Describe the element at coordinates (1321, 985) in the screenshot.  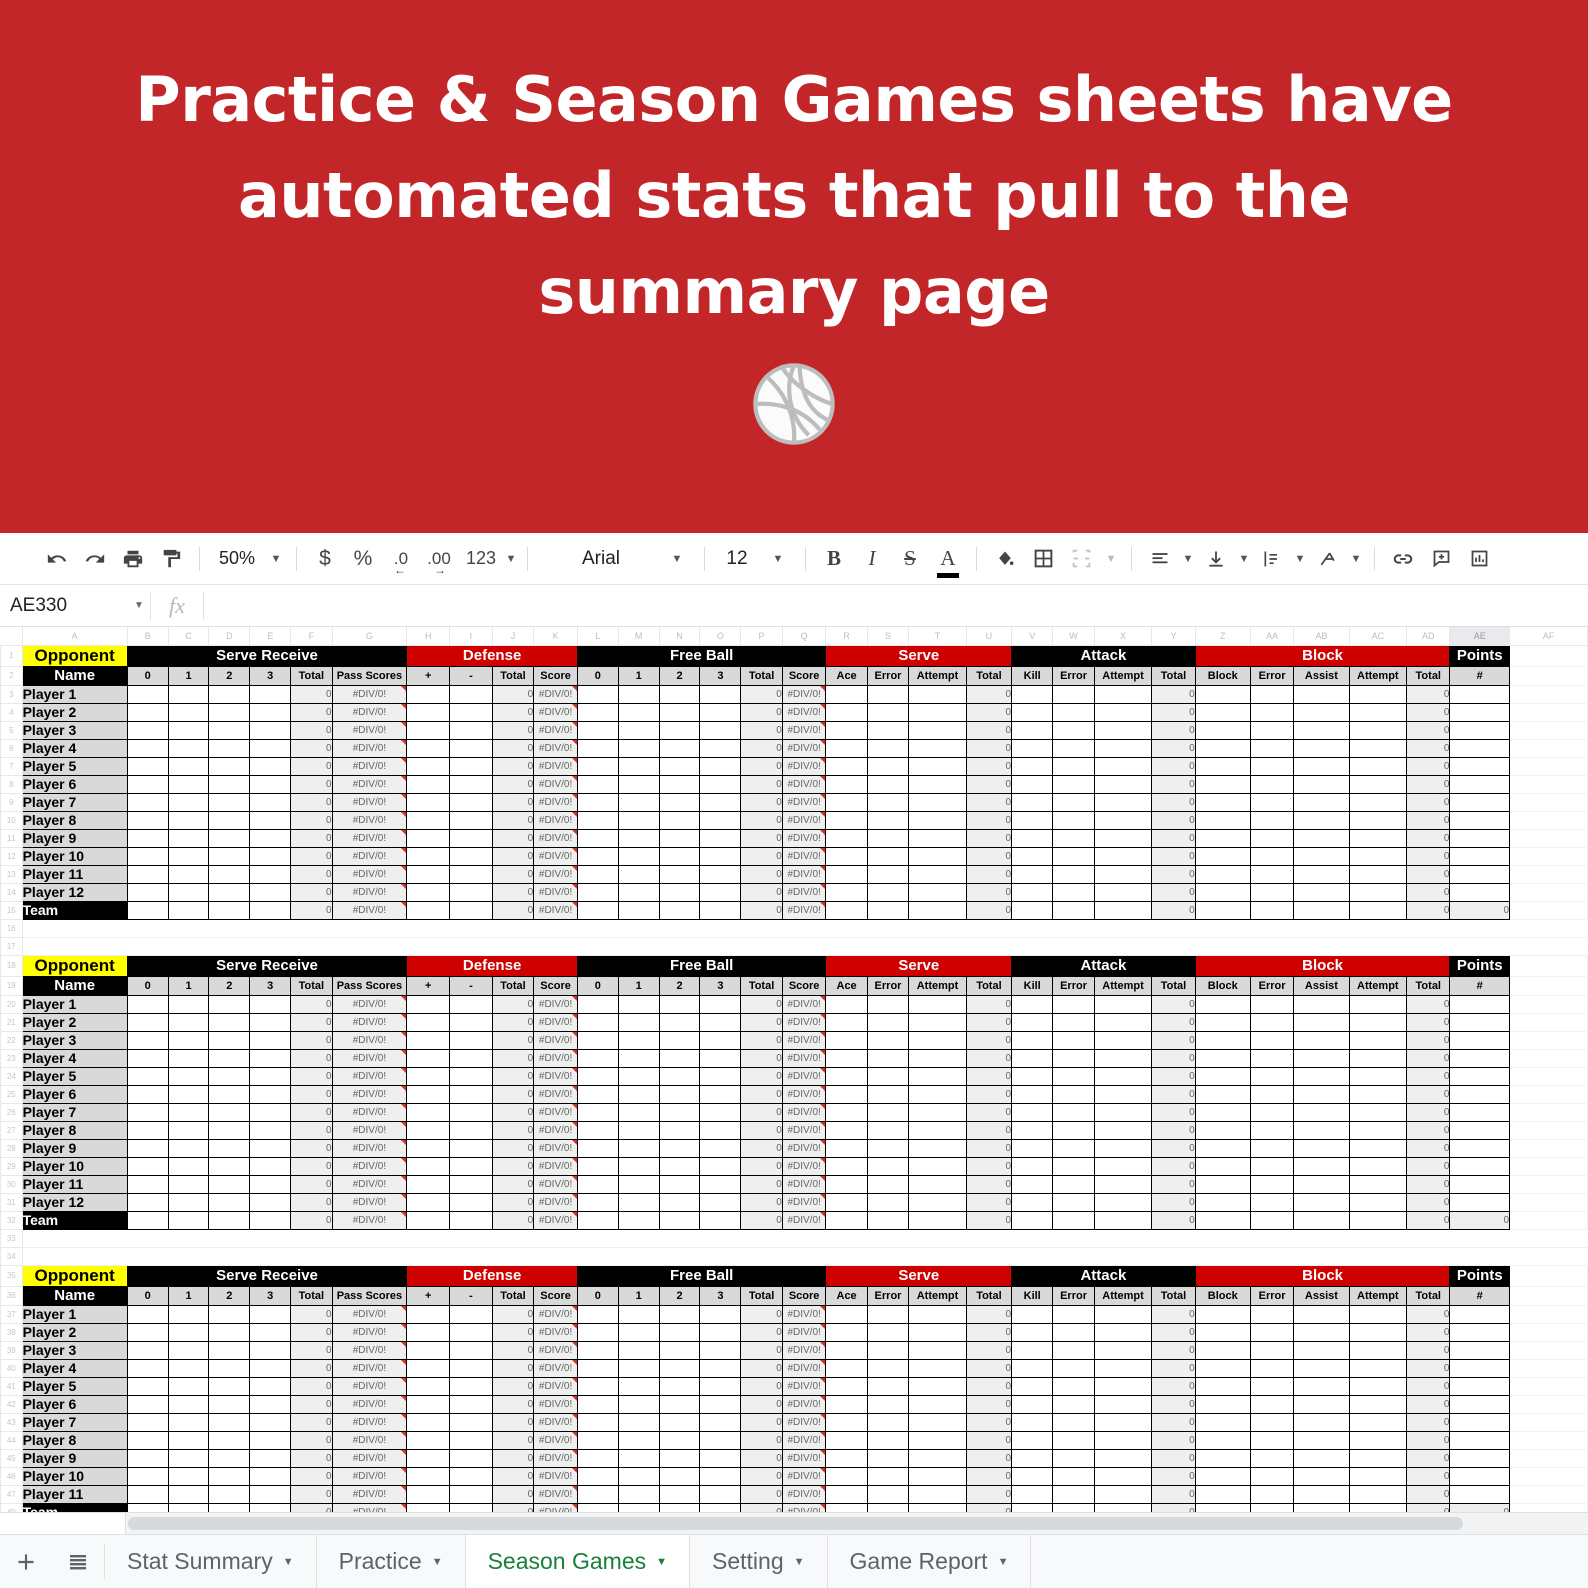
I see `sub-header-cell: Assist` at that location.